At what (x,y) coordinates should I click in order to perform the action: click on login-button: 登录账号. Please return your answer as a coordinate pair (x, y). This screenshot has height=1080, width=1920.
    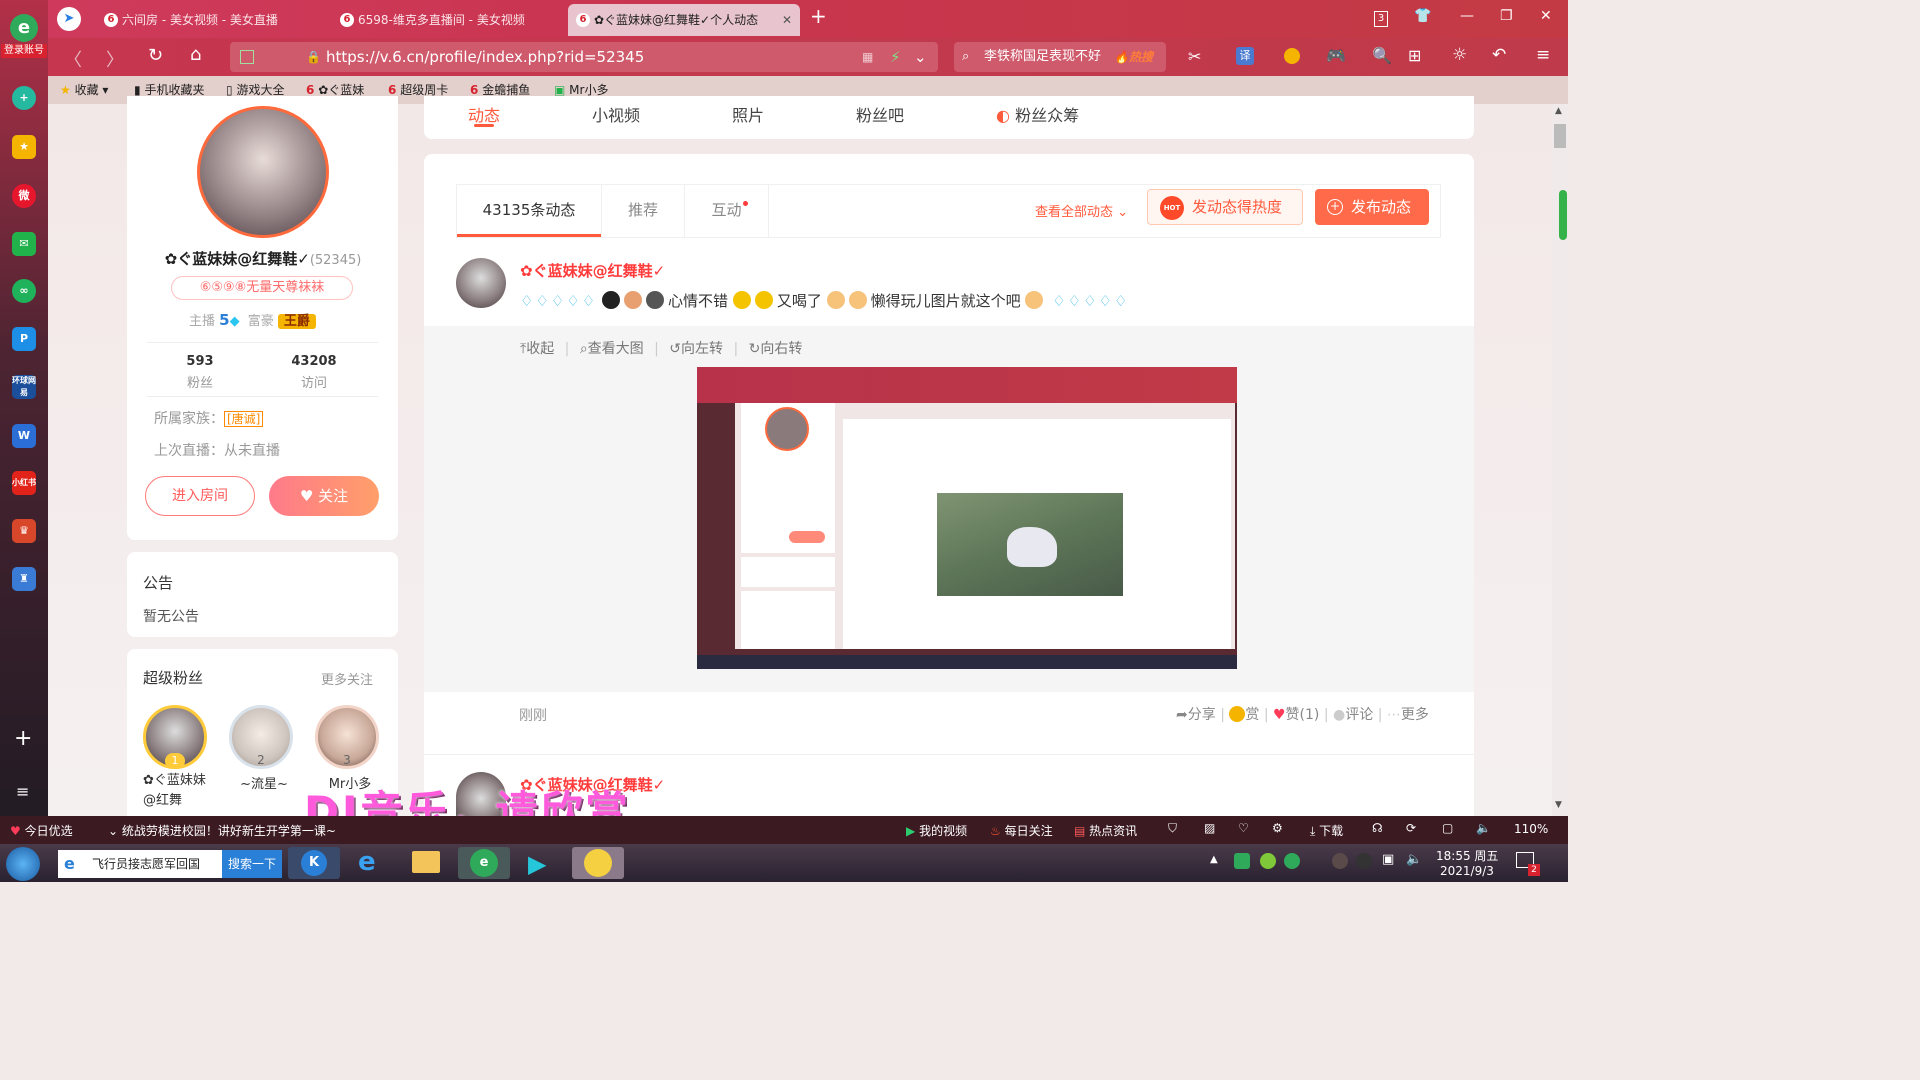
    Looking at the image, I should click on (24, 51).